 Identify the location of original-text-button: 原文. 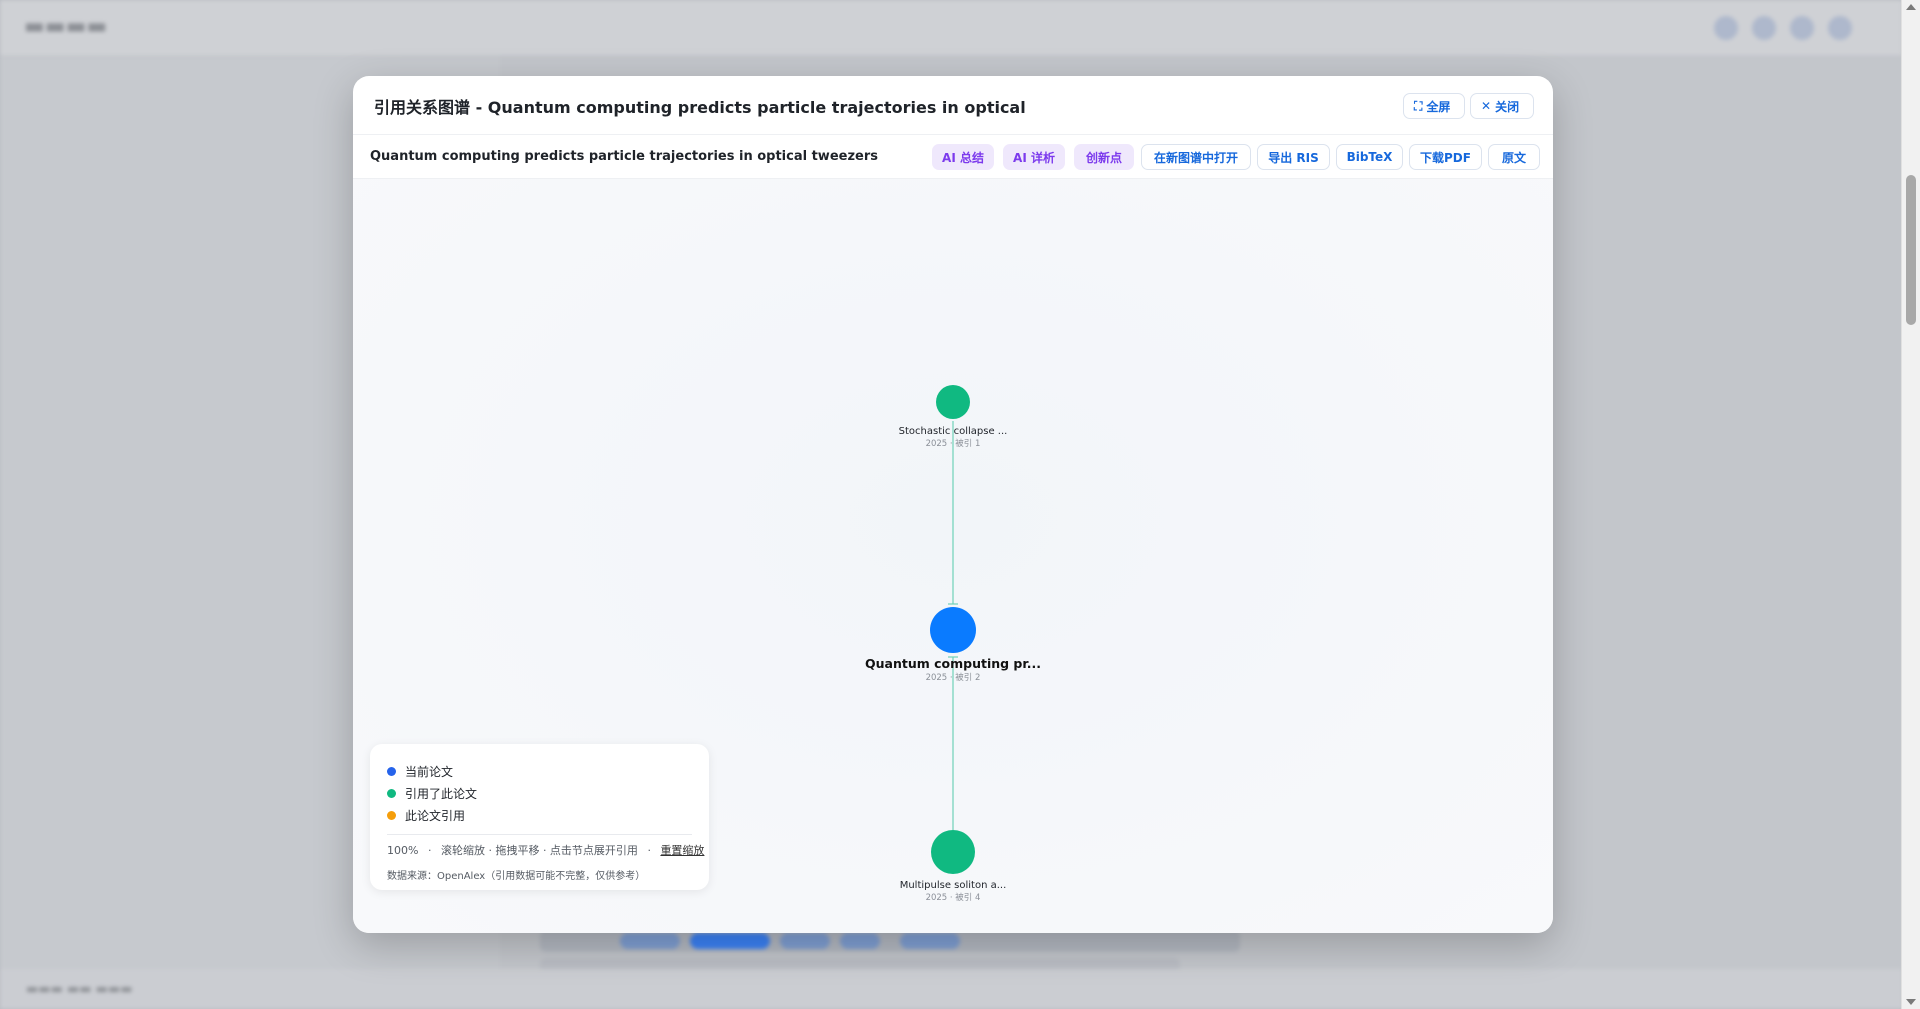
(1514, 157).